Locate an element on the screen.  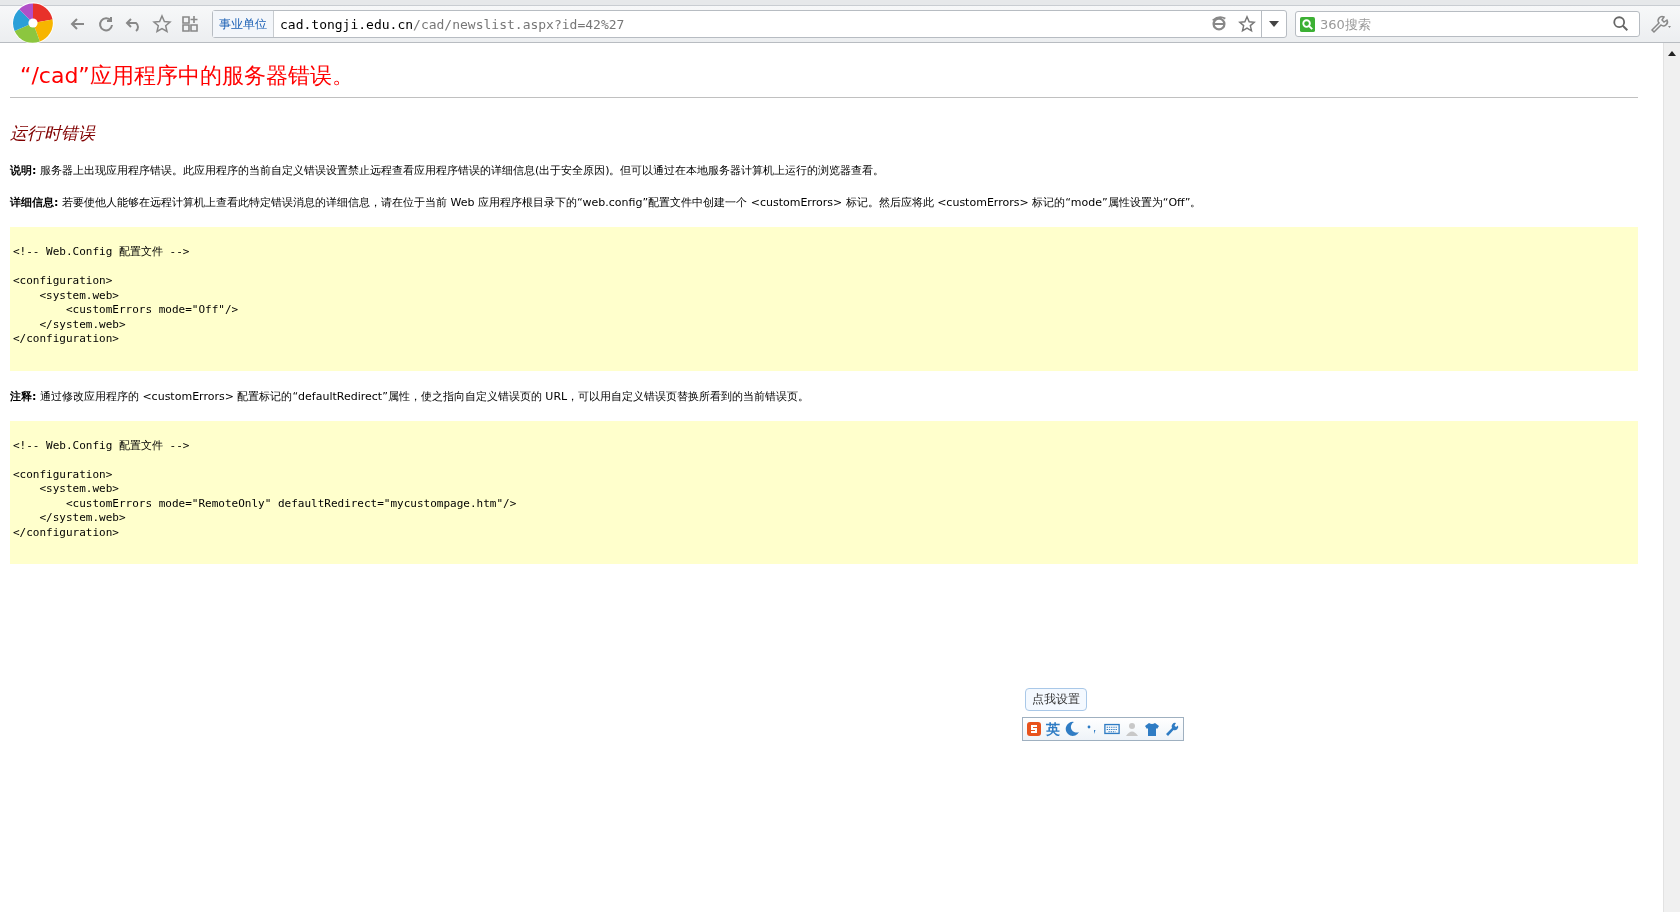
description-text: 说明: 服务器上出现应用程序错误。此应用程序的当前自定义错误设置禁止远程查看应用程序错误的详细信息(出于安全原因)。但可以通过在本地服务器计算机上运行的浏览器查看。 is located at coordinates (448, 170).